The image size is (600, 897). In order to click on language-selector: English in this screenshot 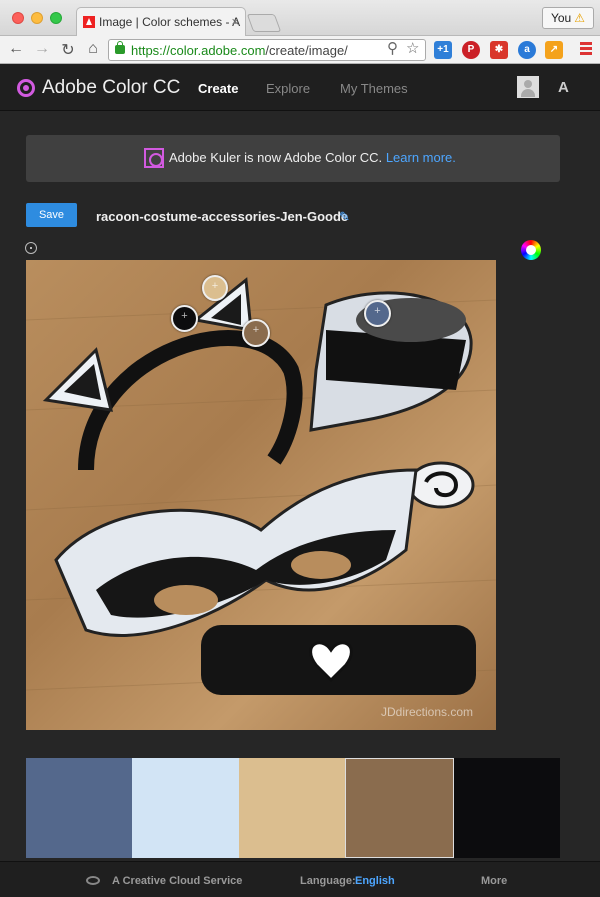, I will do `click(375, 881)`.